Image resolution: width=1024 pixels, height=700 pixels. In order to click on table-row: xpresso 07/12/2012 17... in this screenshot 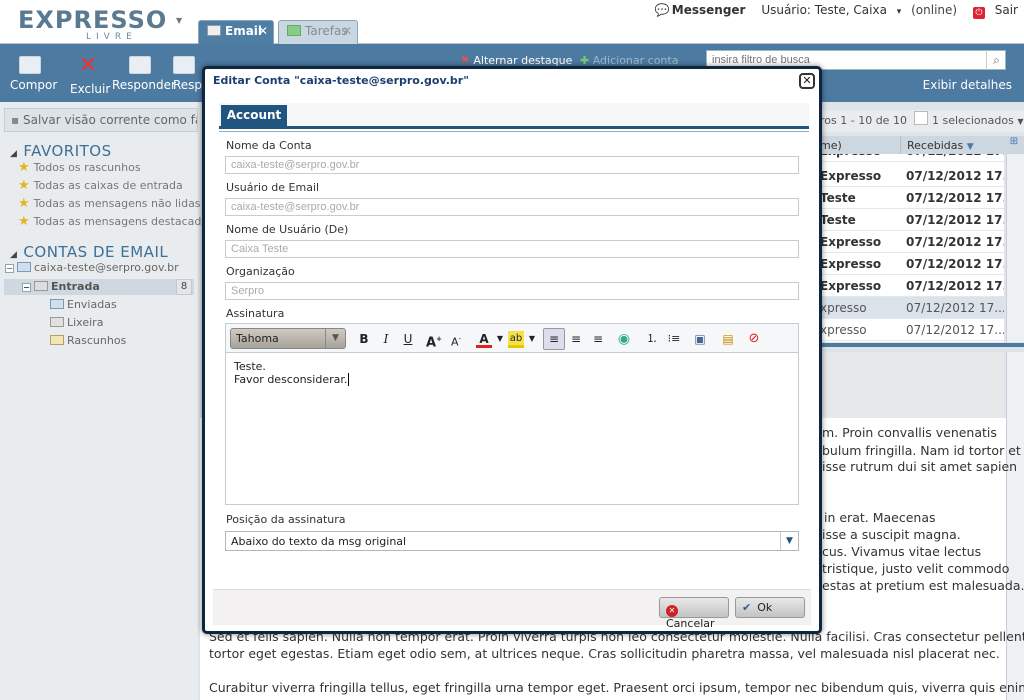, I will do `click(912, 330)`.